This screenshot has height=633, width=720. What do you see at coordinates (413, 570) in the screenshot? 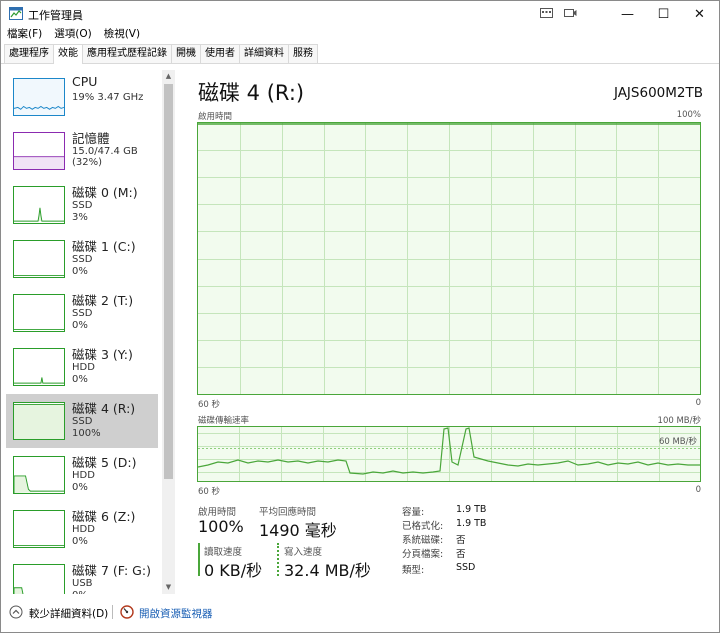
I see `type-label: 類型:` at bounding box center [413, 570].